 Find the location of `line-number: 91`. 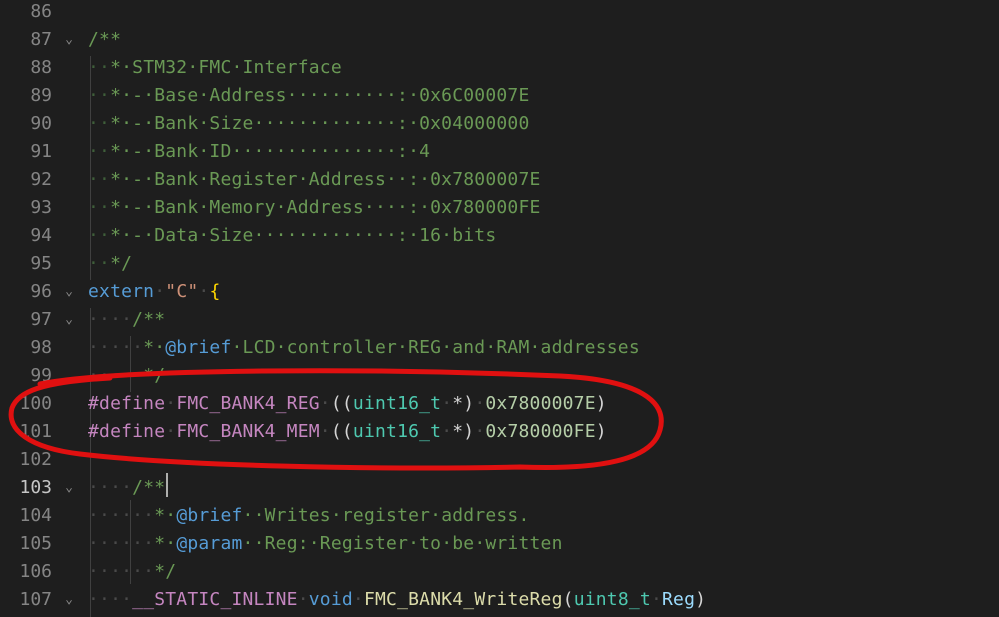

line-number: 91 is located at coordinates (41, 151).